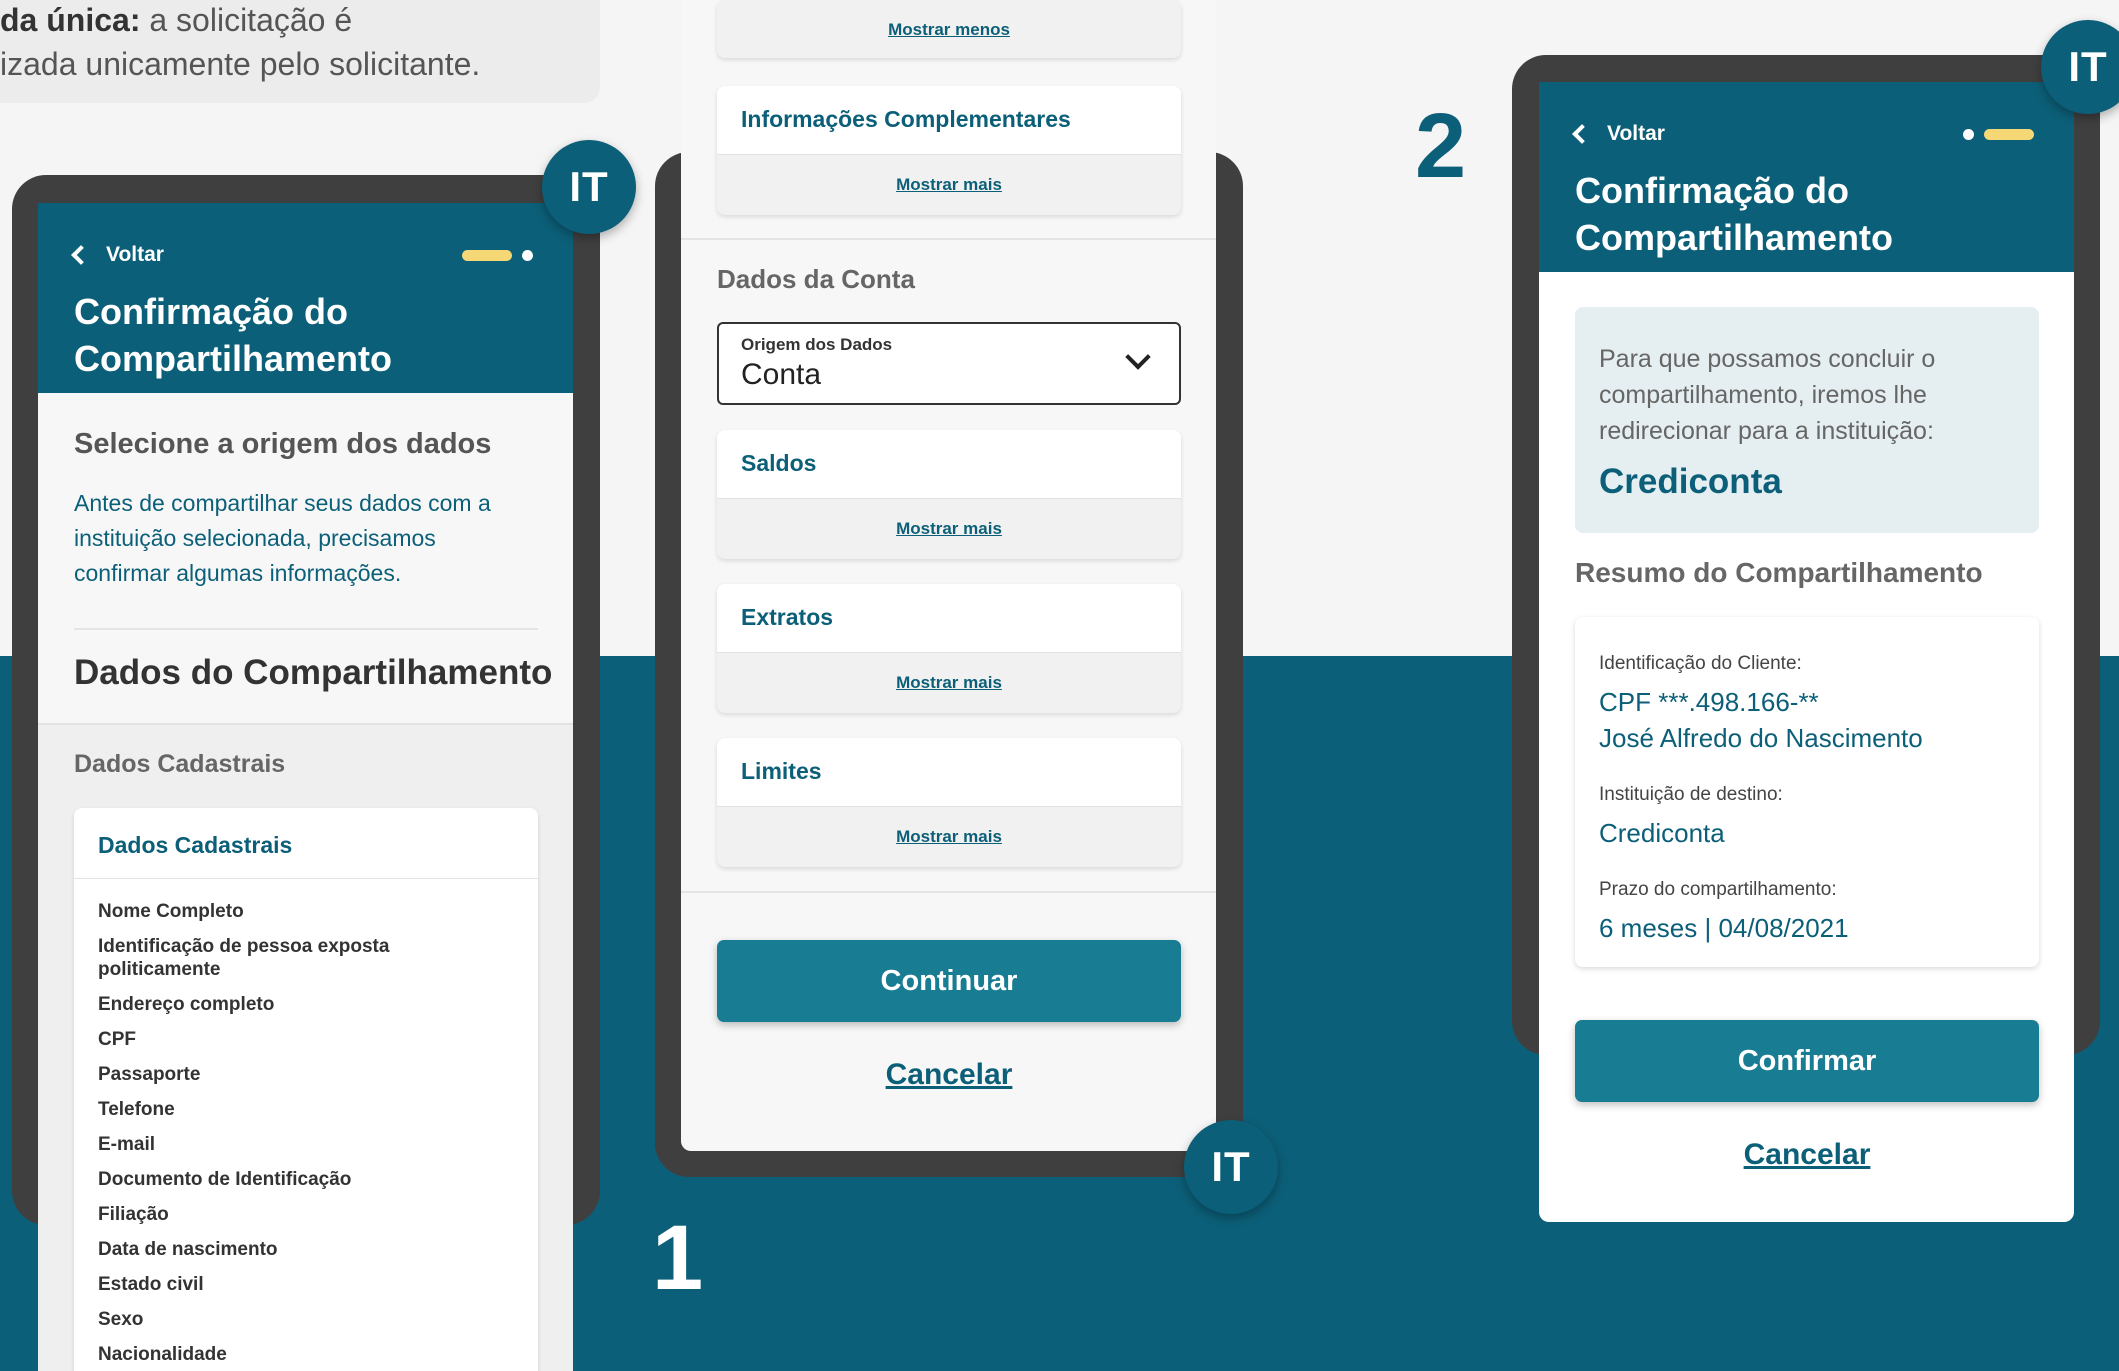 This screenshot has height=1371, width=2119. I want to click on limites-card: Limites Mostrar mais, so click(949, 802).